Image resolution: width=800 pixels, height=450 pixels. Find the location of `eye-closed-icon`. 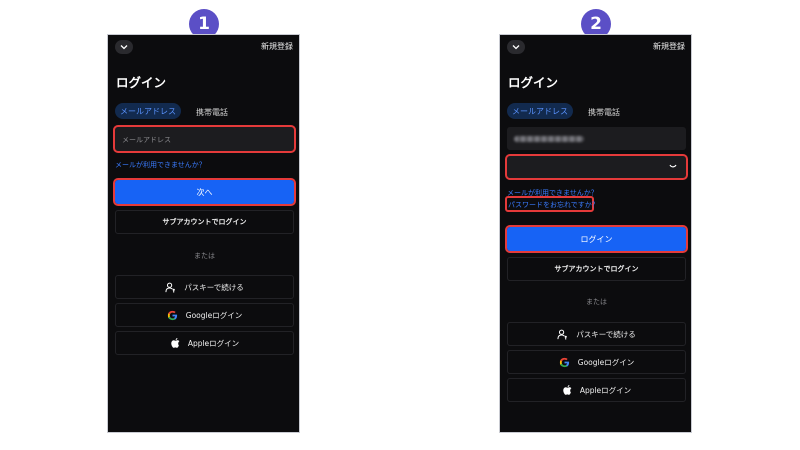

eye-closed-icon is located at coordinates (673, 166).